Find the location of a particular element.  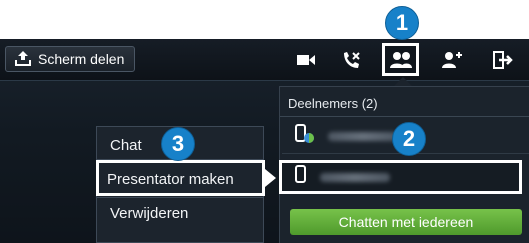

video-camera-icon is located at coordinates (306, 60).